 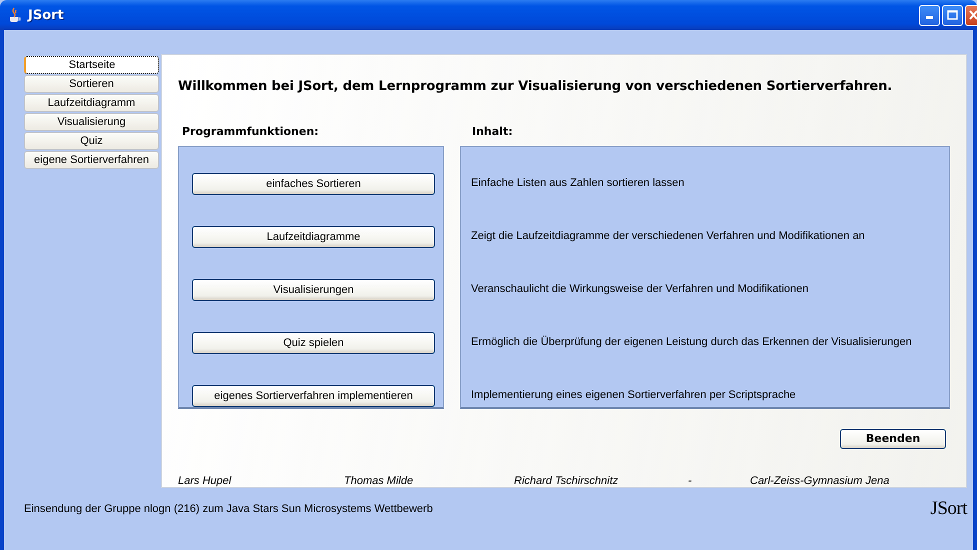 I want to click on credit-name: Carl-Zeiss-Gymnasium Jena, so click(x=820, y=481).